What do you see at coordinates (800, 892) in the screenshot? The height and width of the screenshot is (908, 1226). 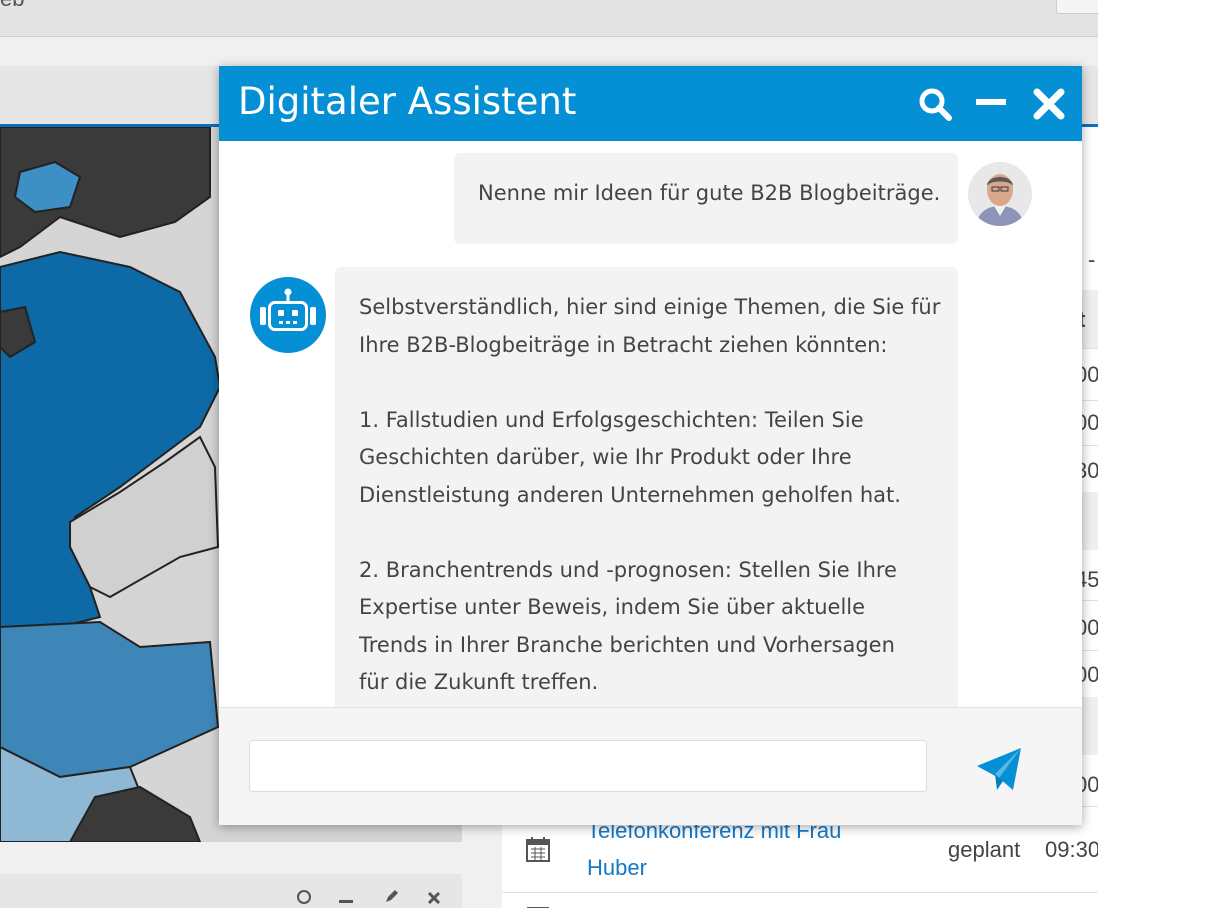 I see `row-divider` at bounding box center [800, 892].